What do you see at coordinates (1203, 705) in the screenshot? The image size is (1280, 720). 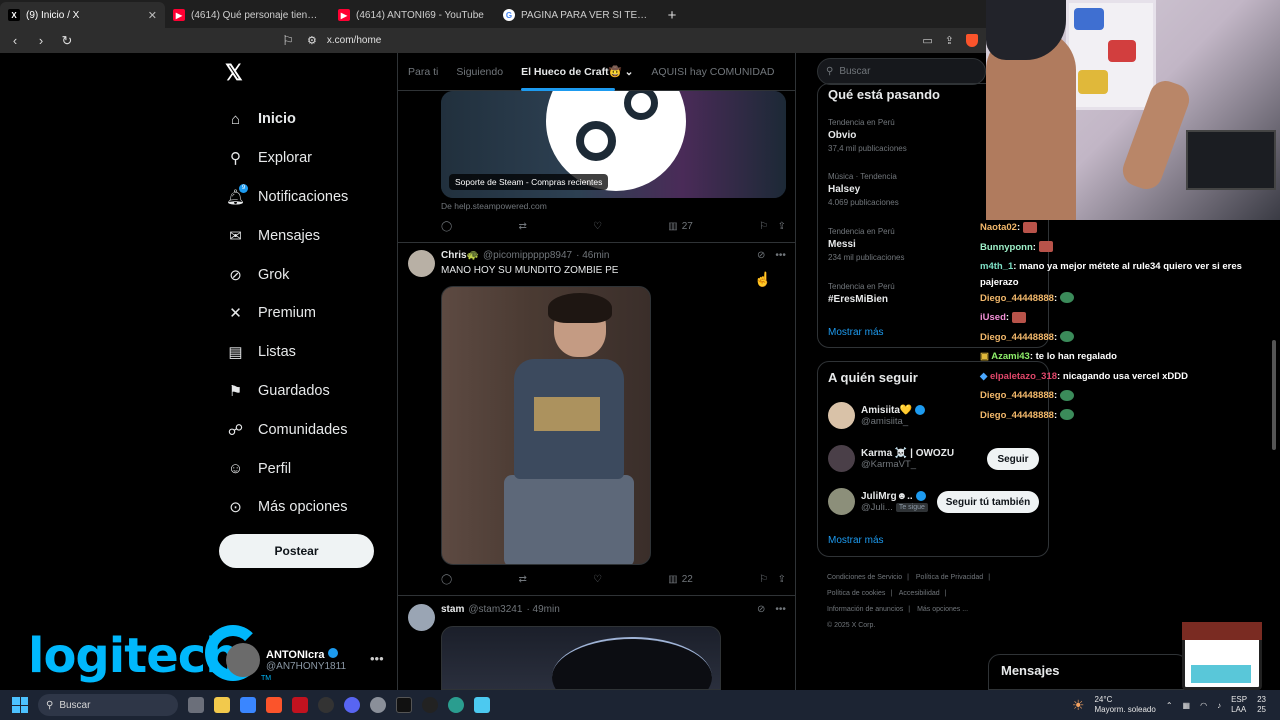 I see `wifi-icon: ◠` at bounding box center [1203, 705].